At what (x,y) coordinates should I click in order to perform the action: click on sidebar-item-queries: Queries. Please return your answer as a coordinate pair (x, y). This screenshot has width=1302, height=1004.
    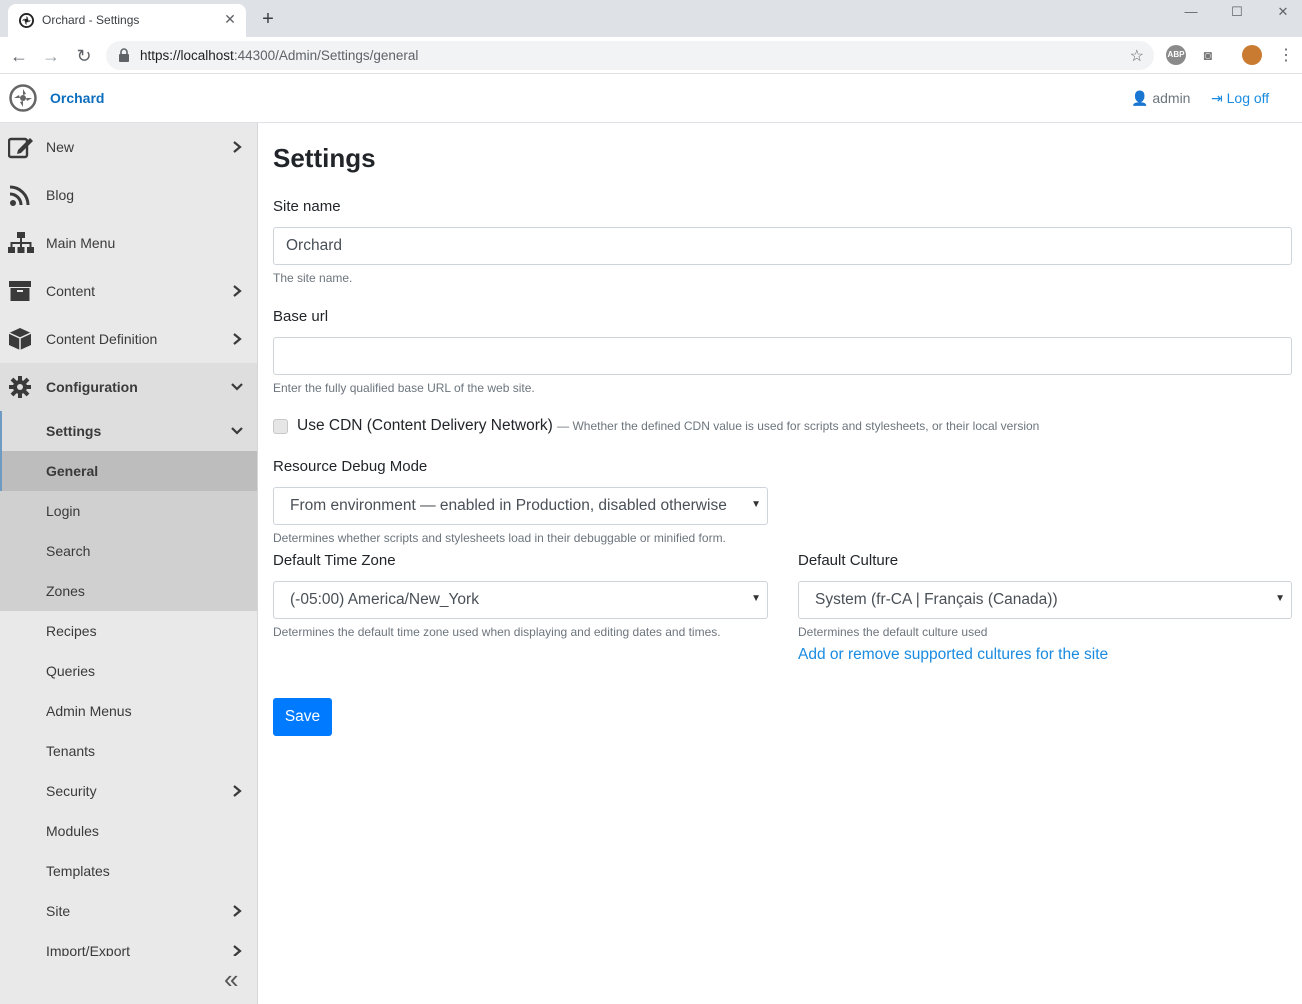
    Looking at the image, I should click on (128, 671).